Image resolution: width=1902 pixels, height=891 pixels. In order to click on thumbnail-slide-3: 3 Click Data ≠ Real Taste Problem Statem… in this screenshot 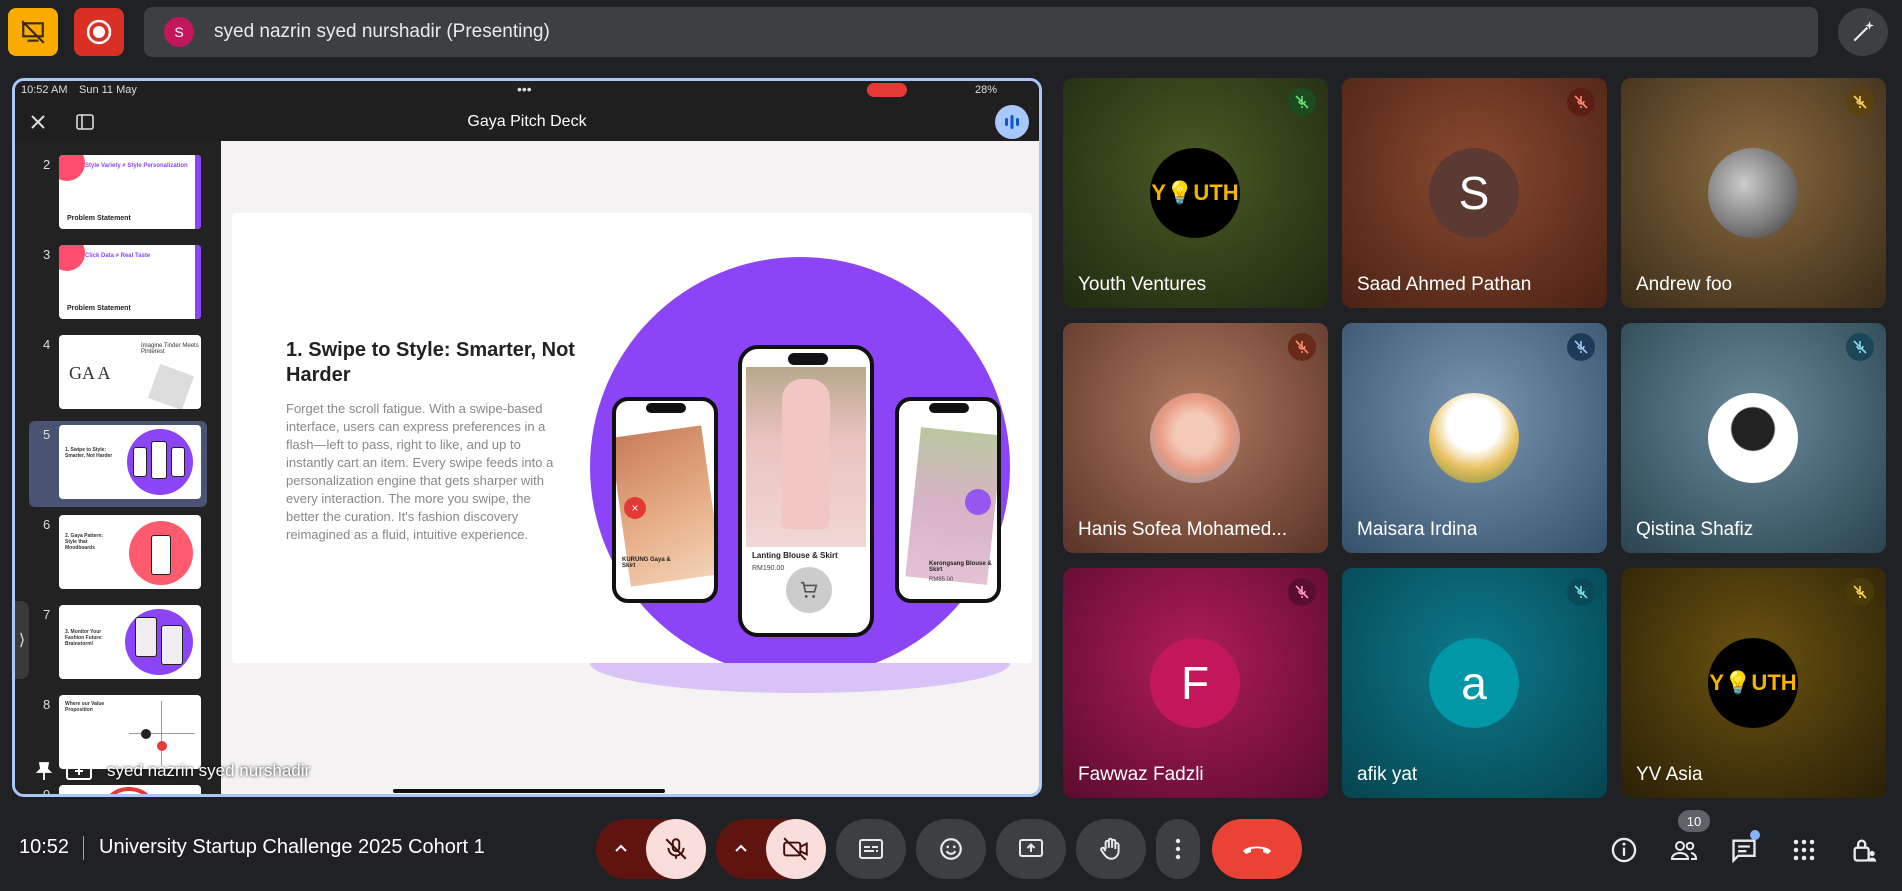, I will do `click(118, 284)`.